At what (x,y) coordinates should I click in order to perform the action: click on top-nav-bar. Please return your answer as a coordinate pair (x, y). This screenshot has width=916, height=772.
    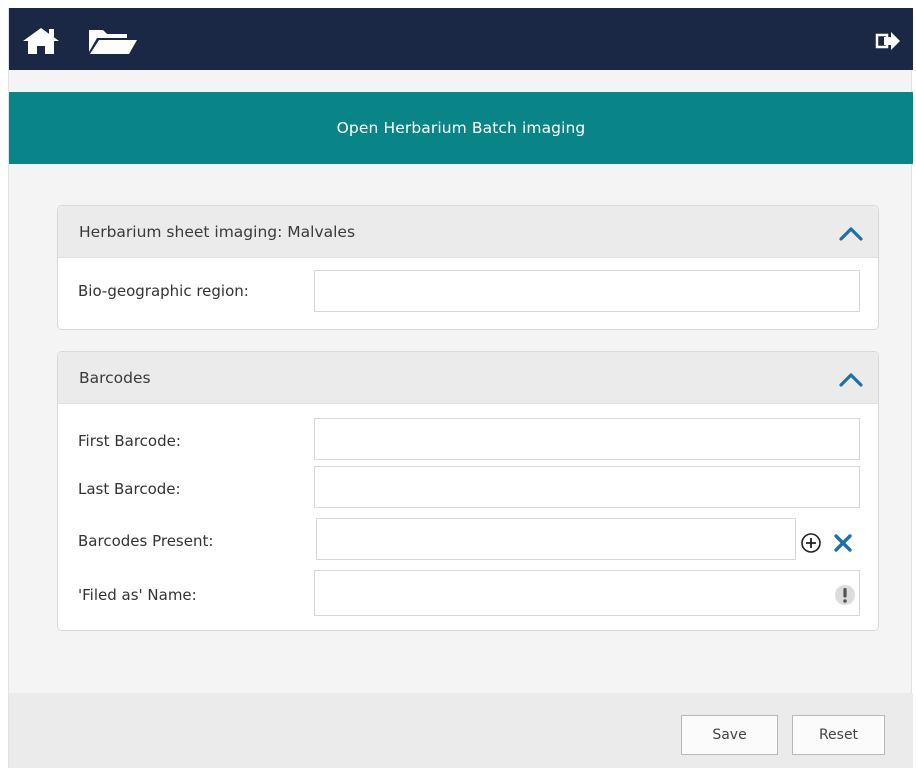
    Looking at the image, I should click on (461, 39).